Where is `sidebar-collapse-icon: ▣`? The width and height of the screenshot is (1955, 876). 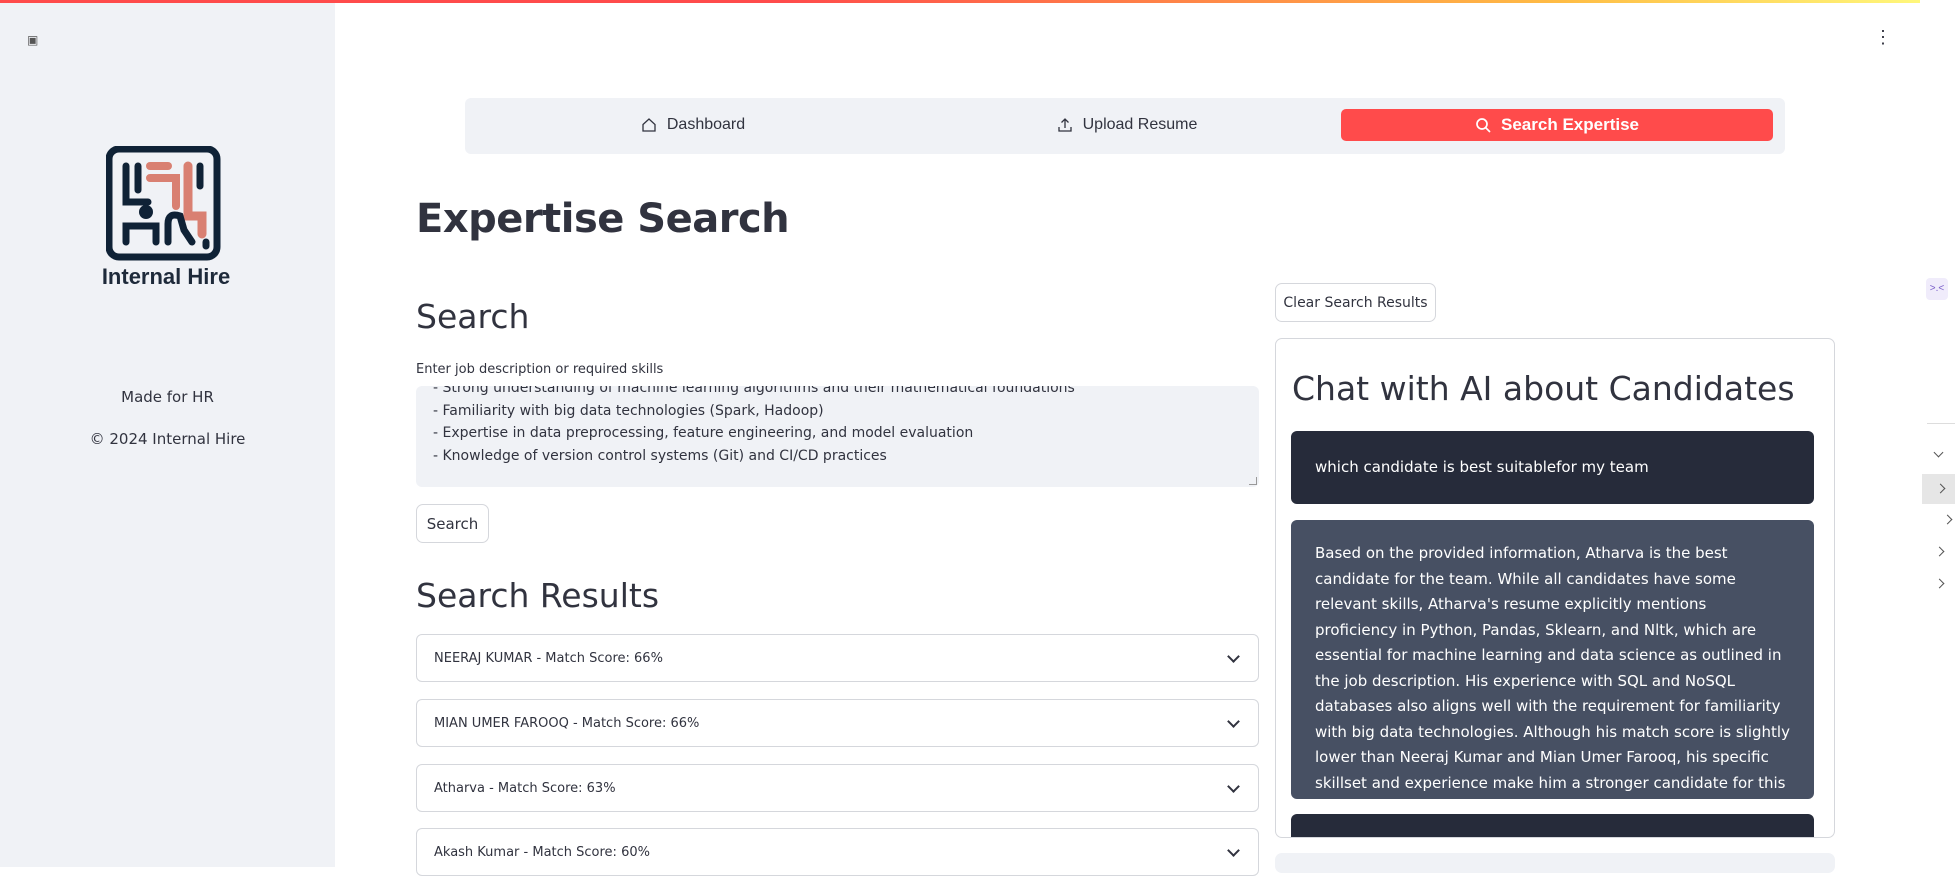
sidebar-collapse-icon: ▣ is located at coordinates (32, 40).